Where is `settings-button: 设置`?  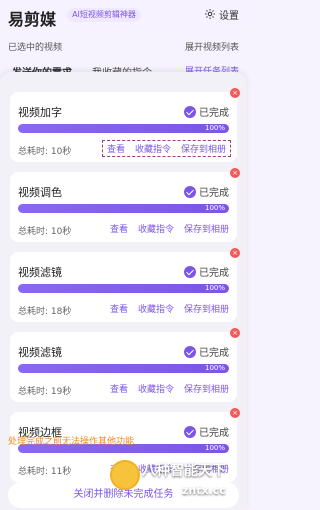
settings-button: 设置 is located at coordinates (221, 14).